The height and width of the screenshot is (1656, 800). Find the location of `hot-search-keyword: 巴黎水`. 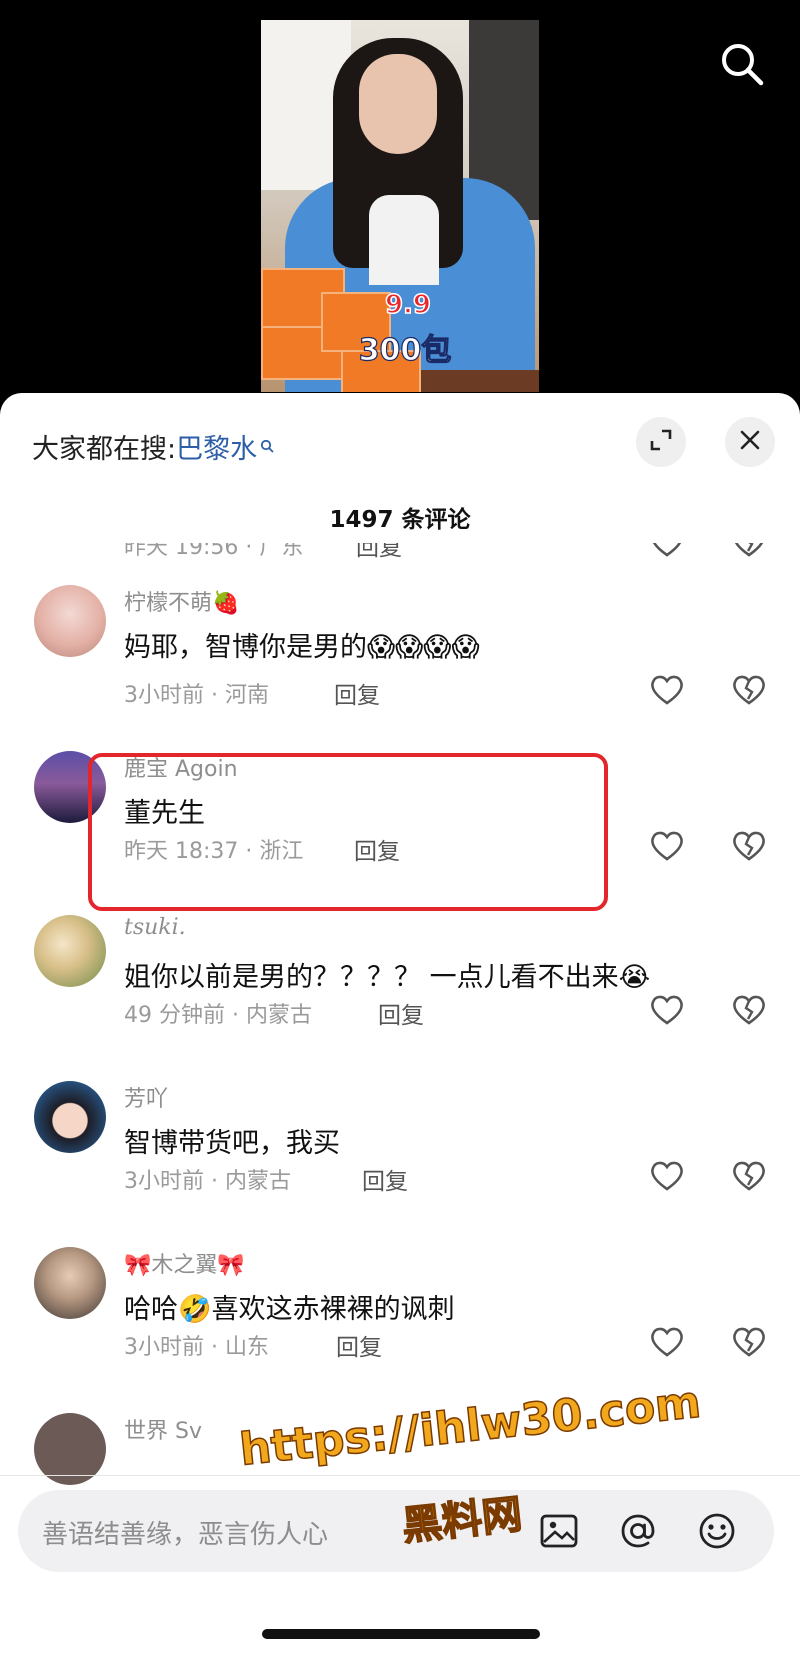

hot-search-keyword: 巴黎水 is located at coordinates (216, 449).